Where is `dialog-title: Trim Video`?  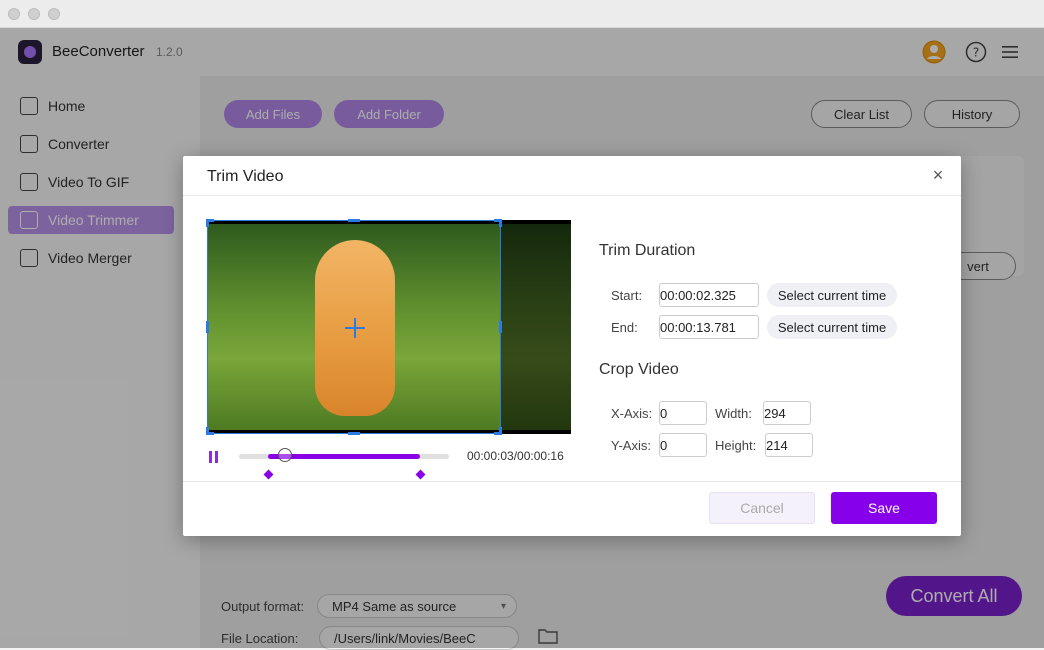 dialog-title: Trim Video is located at coordinates (245, 176).